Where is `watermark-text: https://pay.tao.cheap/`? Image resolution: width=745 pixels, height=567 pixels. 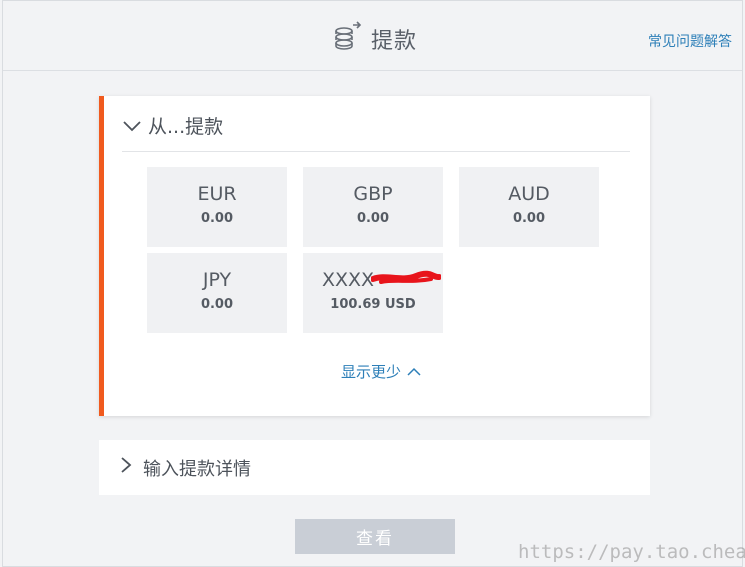
watermark-text: https://pay.tao.cheap/ is located at coordinates (631, 552).